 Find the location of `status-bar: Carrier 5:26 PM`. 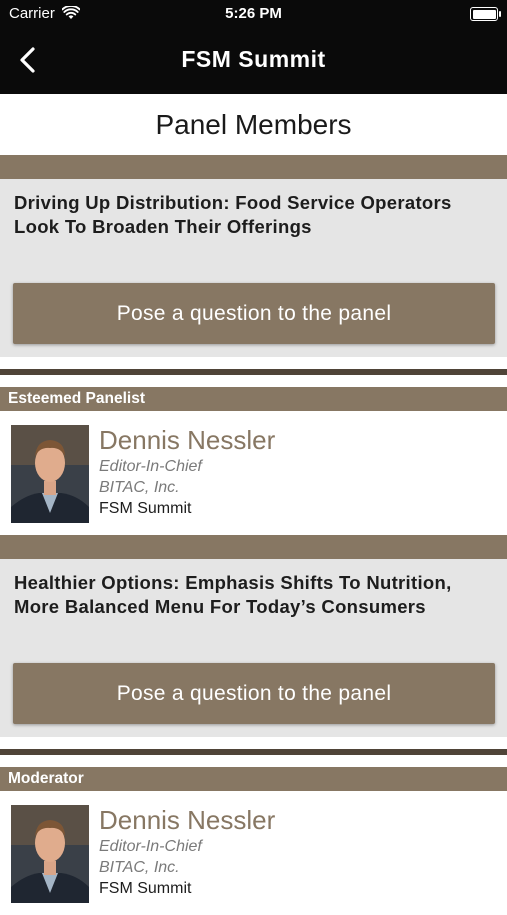

status-bar: Carrier 5:26 PM is located at coordinates (253, 14).